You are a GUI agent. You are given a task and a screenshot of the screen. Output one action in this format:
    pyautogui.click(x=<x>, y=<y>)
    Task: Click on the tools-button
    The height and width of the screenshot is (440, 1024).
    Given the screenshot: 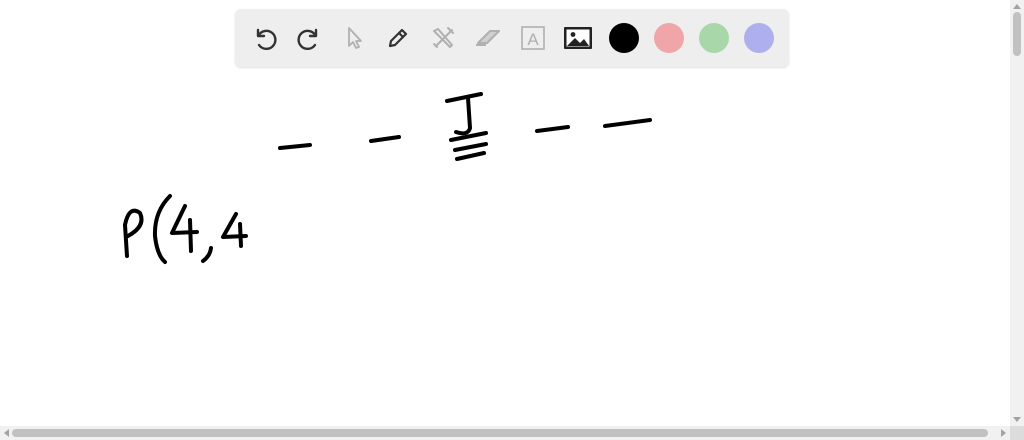 What is the action you would take?
    pyautogui.click(x=443, y=38)
    